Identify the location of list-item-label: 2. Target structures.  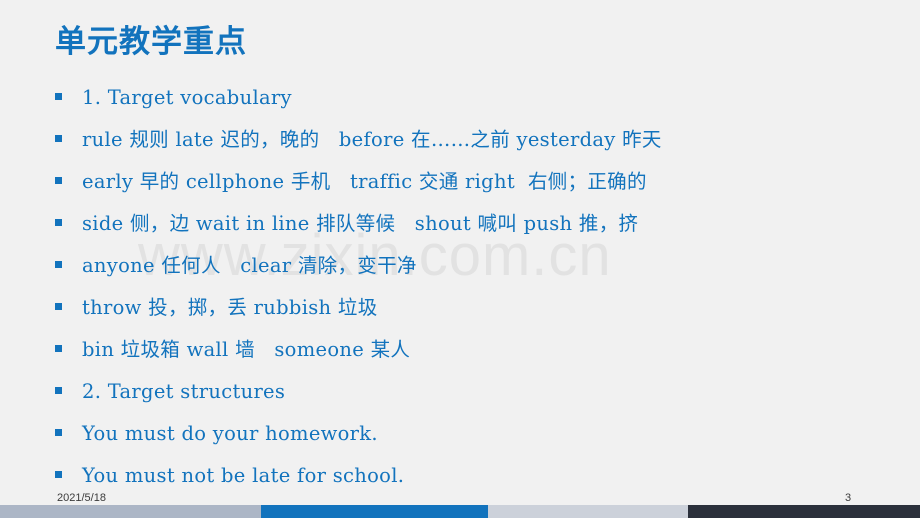
(184, 391).